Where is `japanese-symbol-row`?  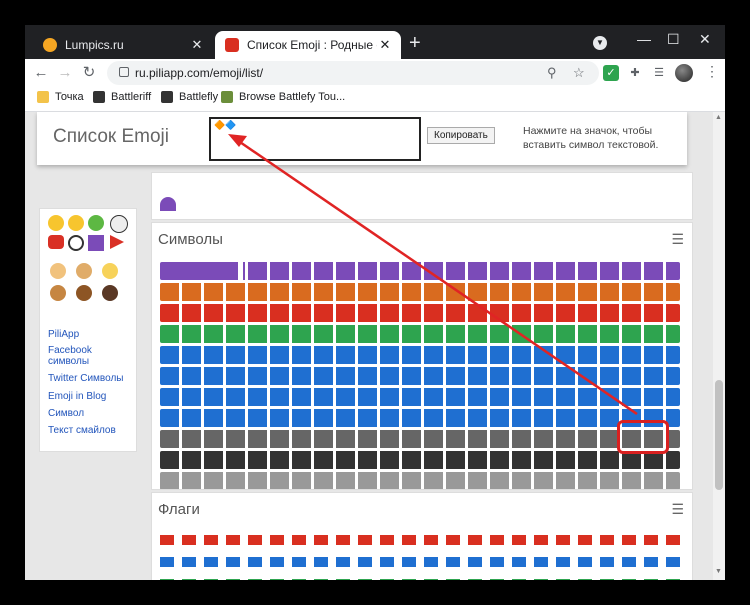 japanese-symbol-row is located at coordinates (420, 292).